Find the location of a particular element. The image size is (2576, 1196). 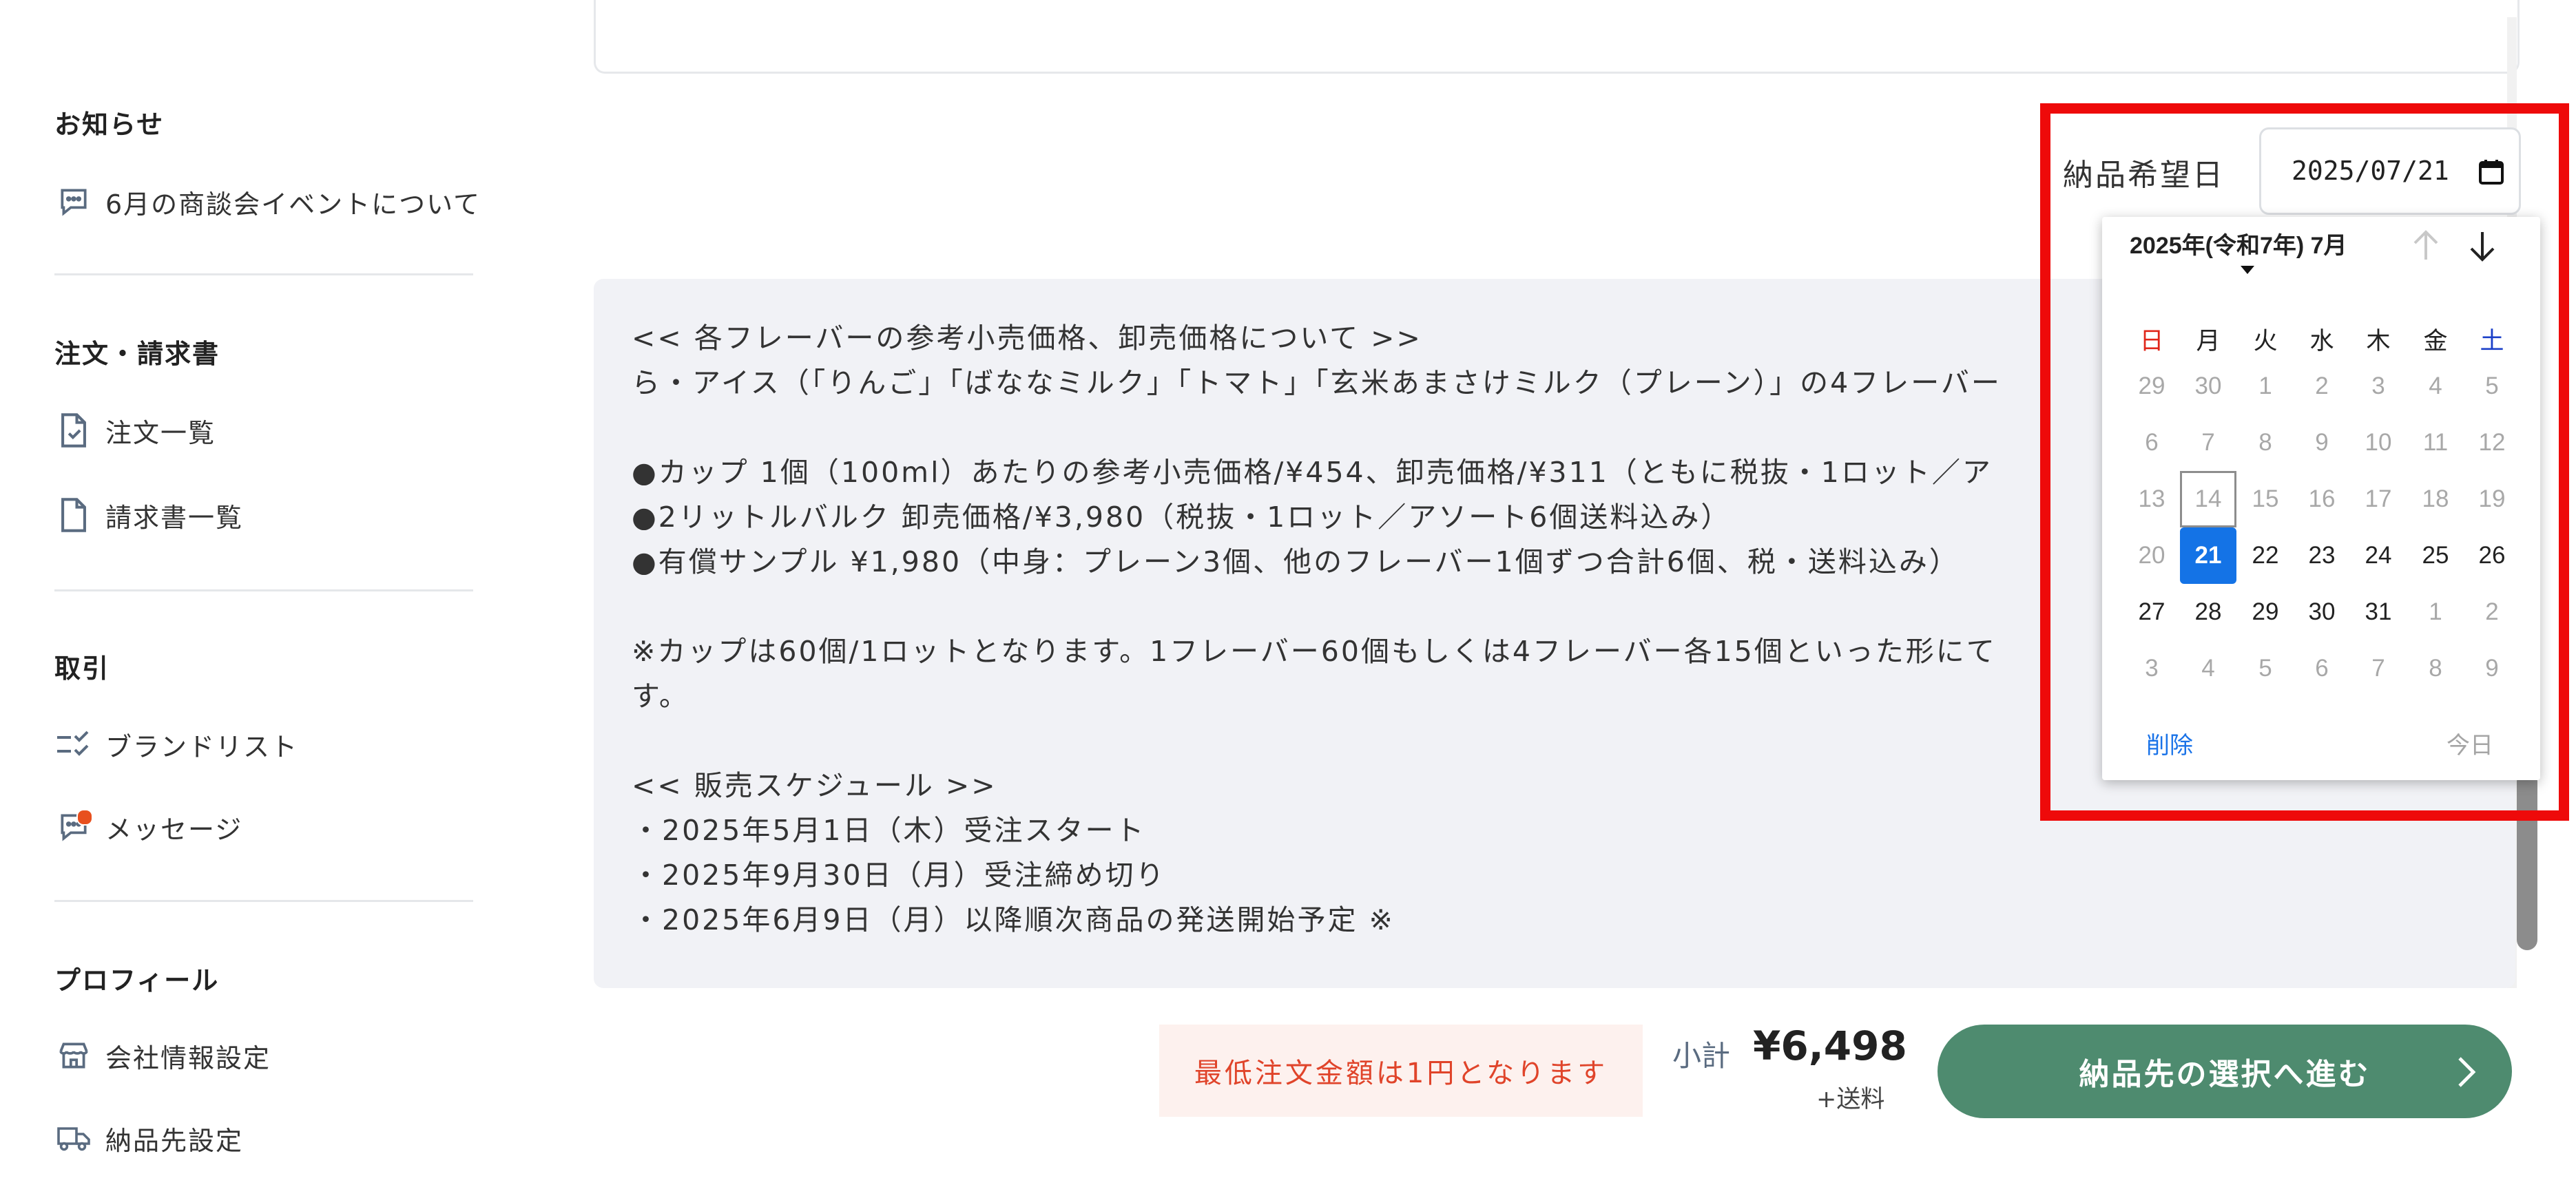

sidebar-item-label: 6月の商談会イベントについて is located at coordinates (293, 204).